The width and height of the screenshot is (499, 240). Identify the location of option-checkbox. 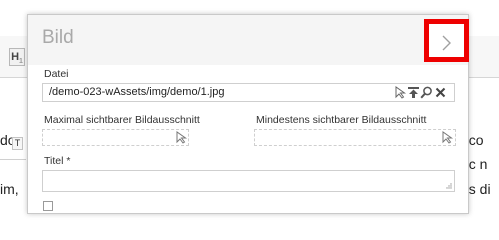
(48, 206).